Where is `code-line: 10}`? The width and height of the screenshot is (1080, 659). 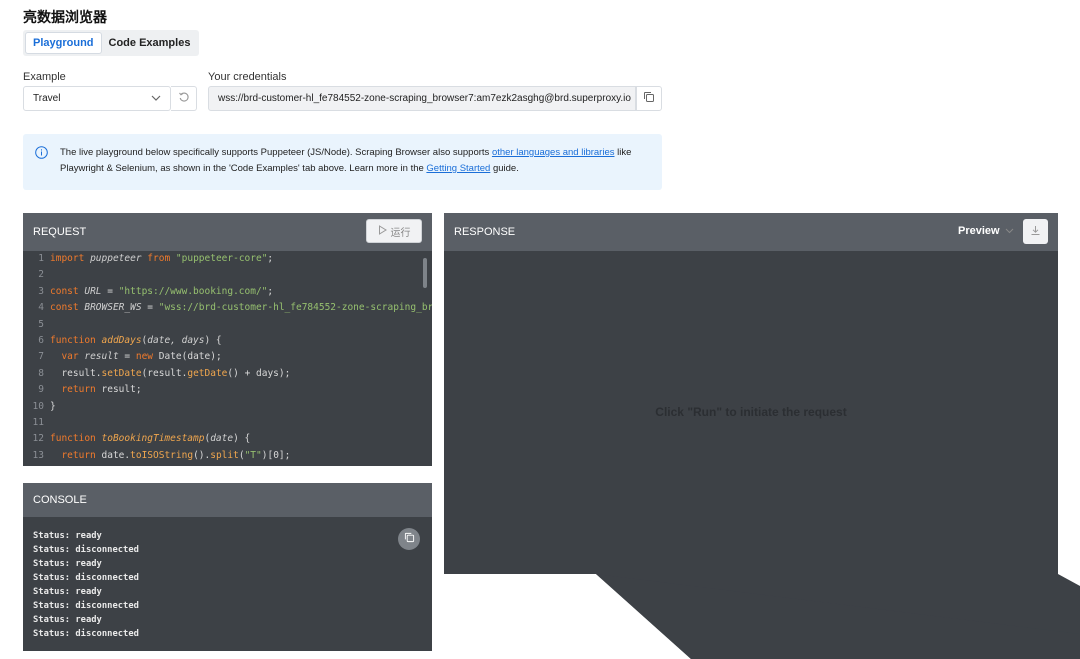 code-line: 10} is located at coordinates (44, 406).